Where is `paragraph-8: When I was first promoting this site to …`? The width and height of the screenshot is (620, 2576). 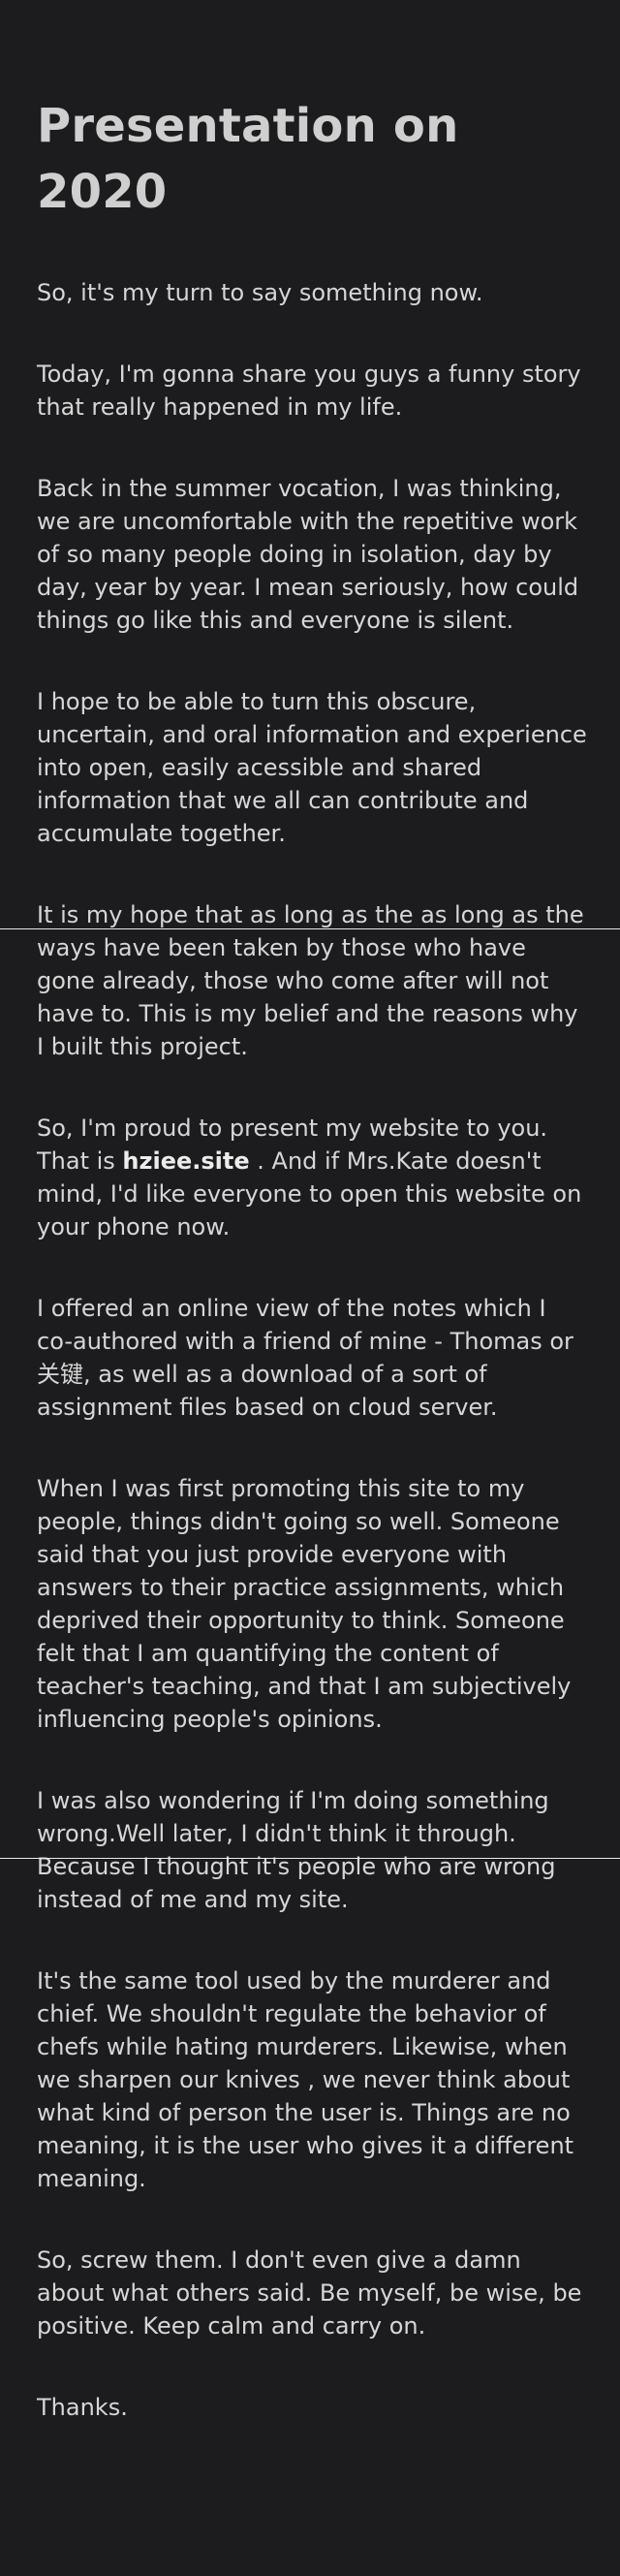
paragraph-8: When I was first promoting this site to … is located at coordinates (304, 1604).